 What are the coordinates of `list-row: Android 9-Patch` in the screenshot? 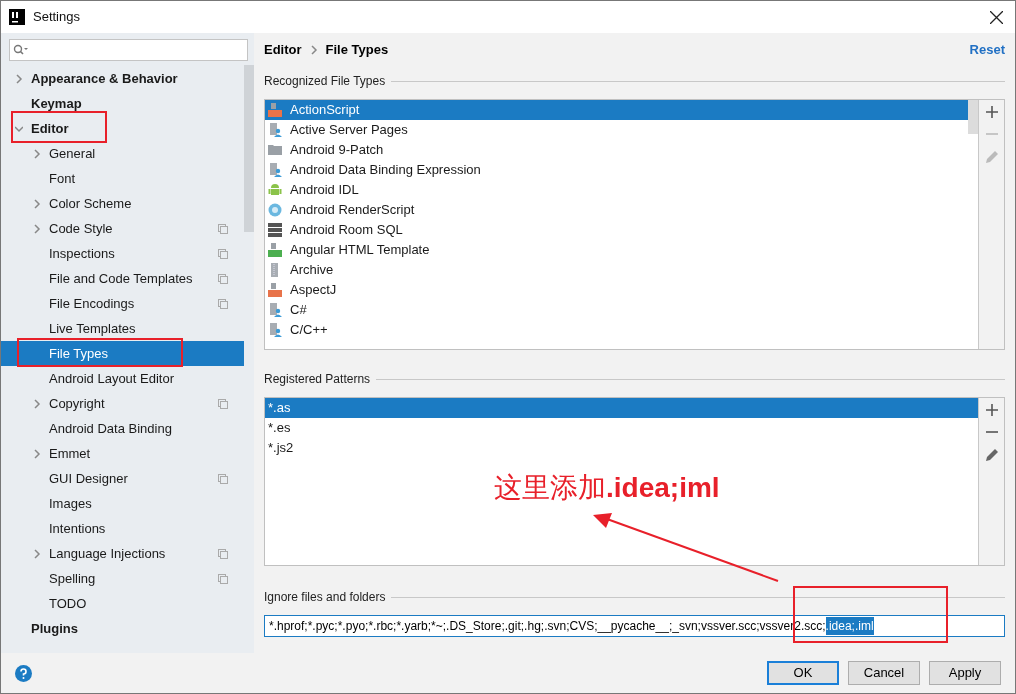 It's located at (616, 150).